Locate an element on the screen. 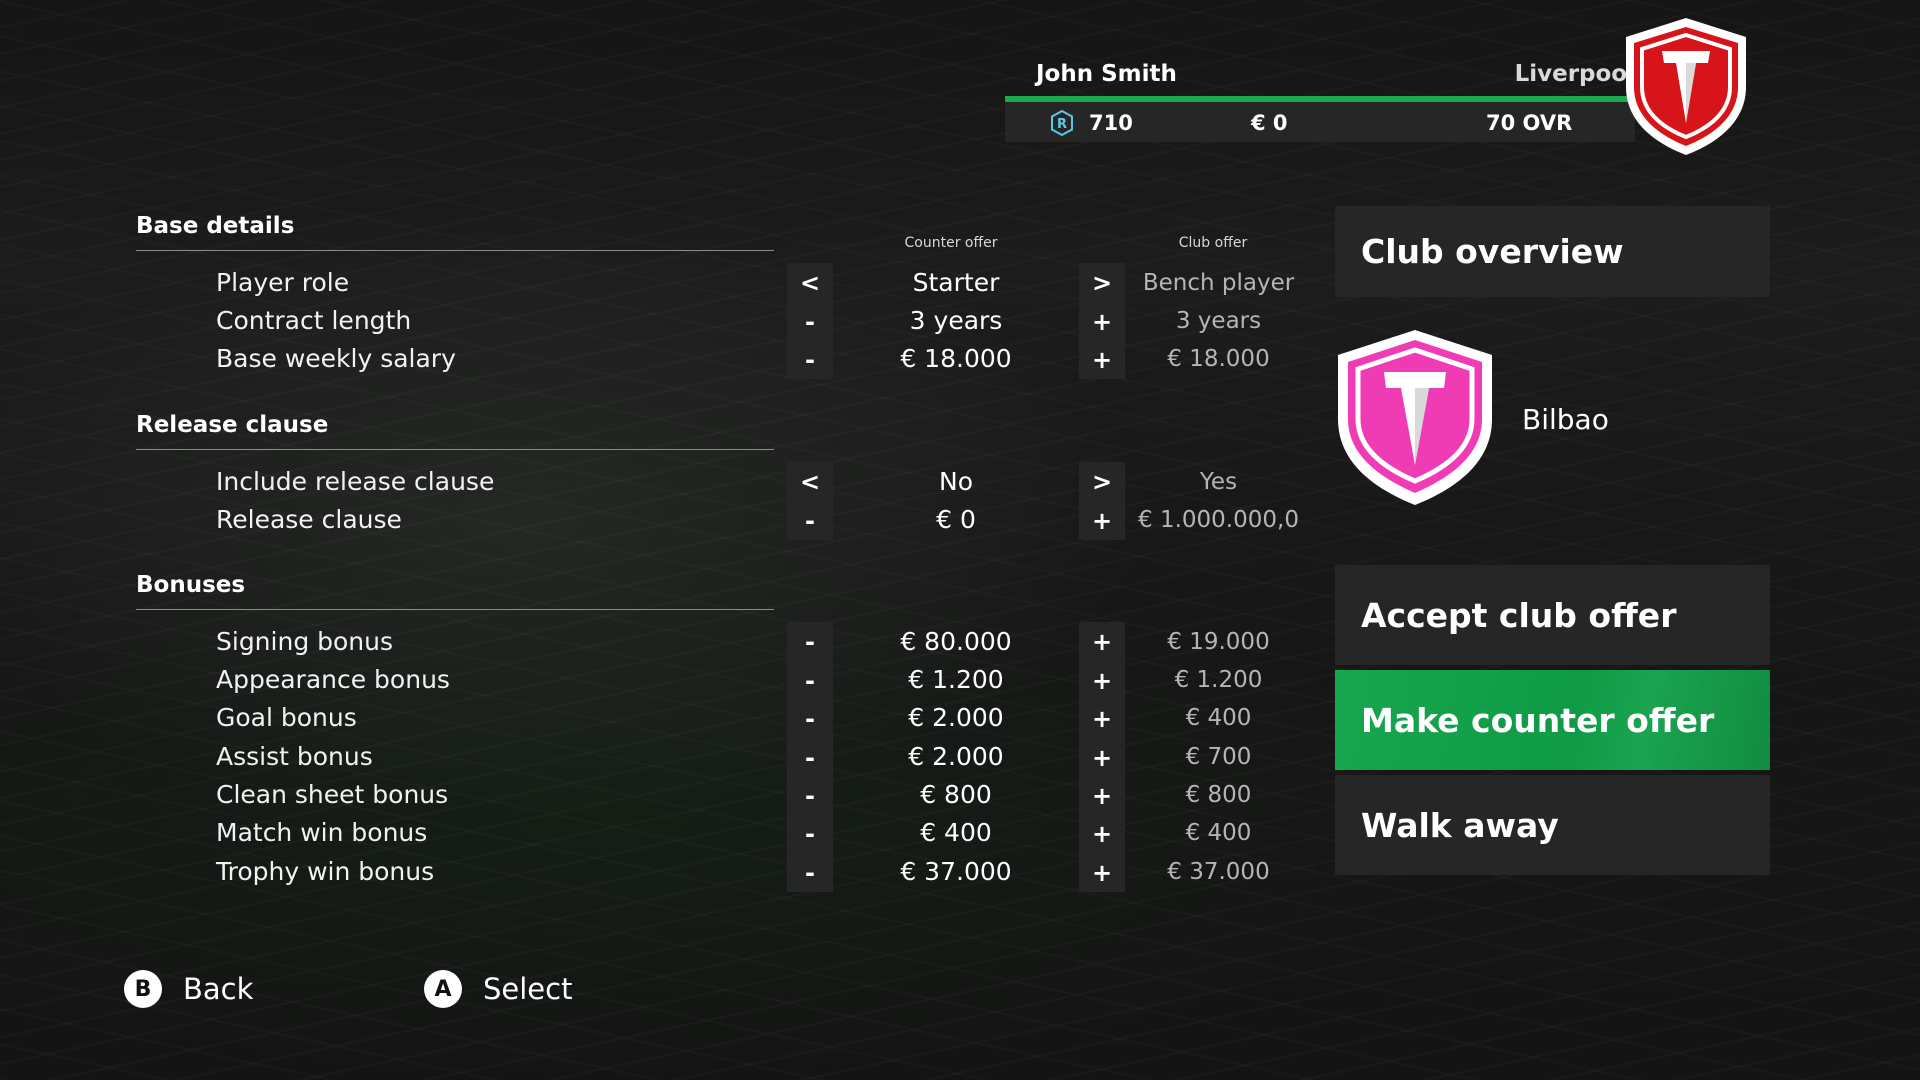 The image size is (1920, 1080). release-clause-increase-button: + is located at coordinates (1102, 521).